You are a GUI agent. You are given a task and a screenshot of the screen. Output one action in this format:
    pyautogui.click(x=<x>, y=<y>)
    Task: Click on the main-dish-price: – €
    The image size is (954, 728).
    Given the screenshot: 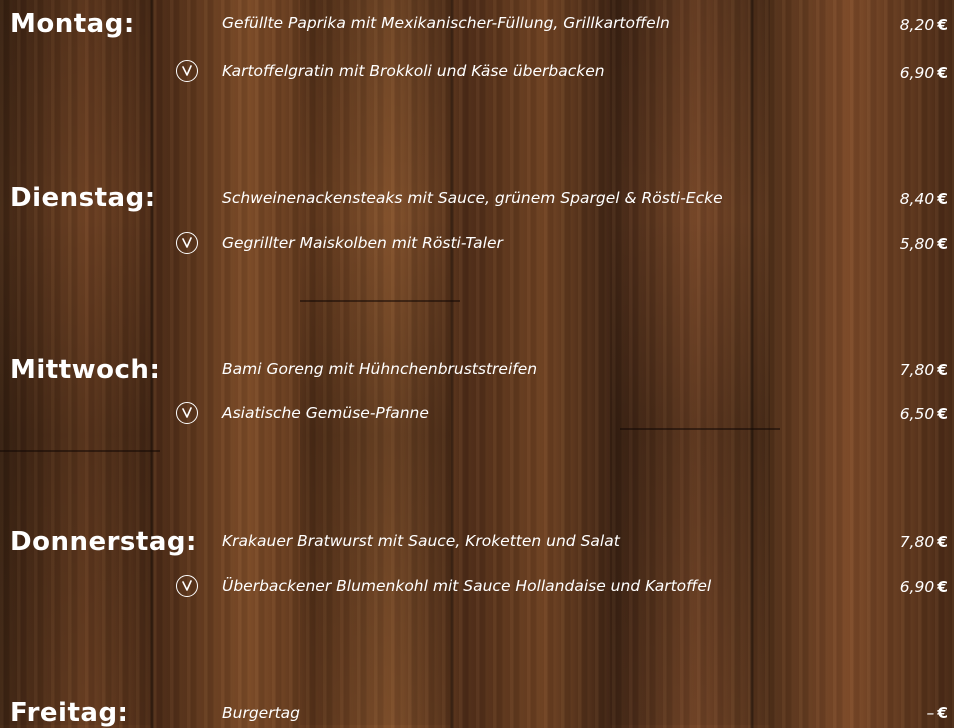 What is the action you would take?
    pyautogui.click(x=937, y=713)
    